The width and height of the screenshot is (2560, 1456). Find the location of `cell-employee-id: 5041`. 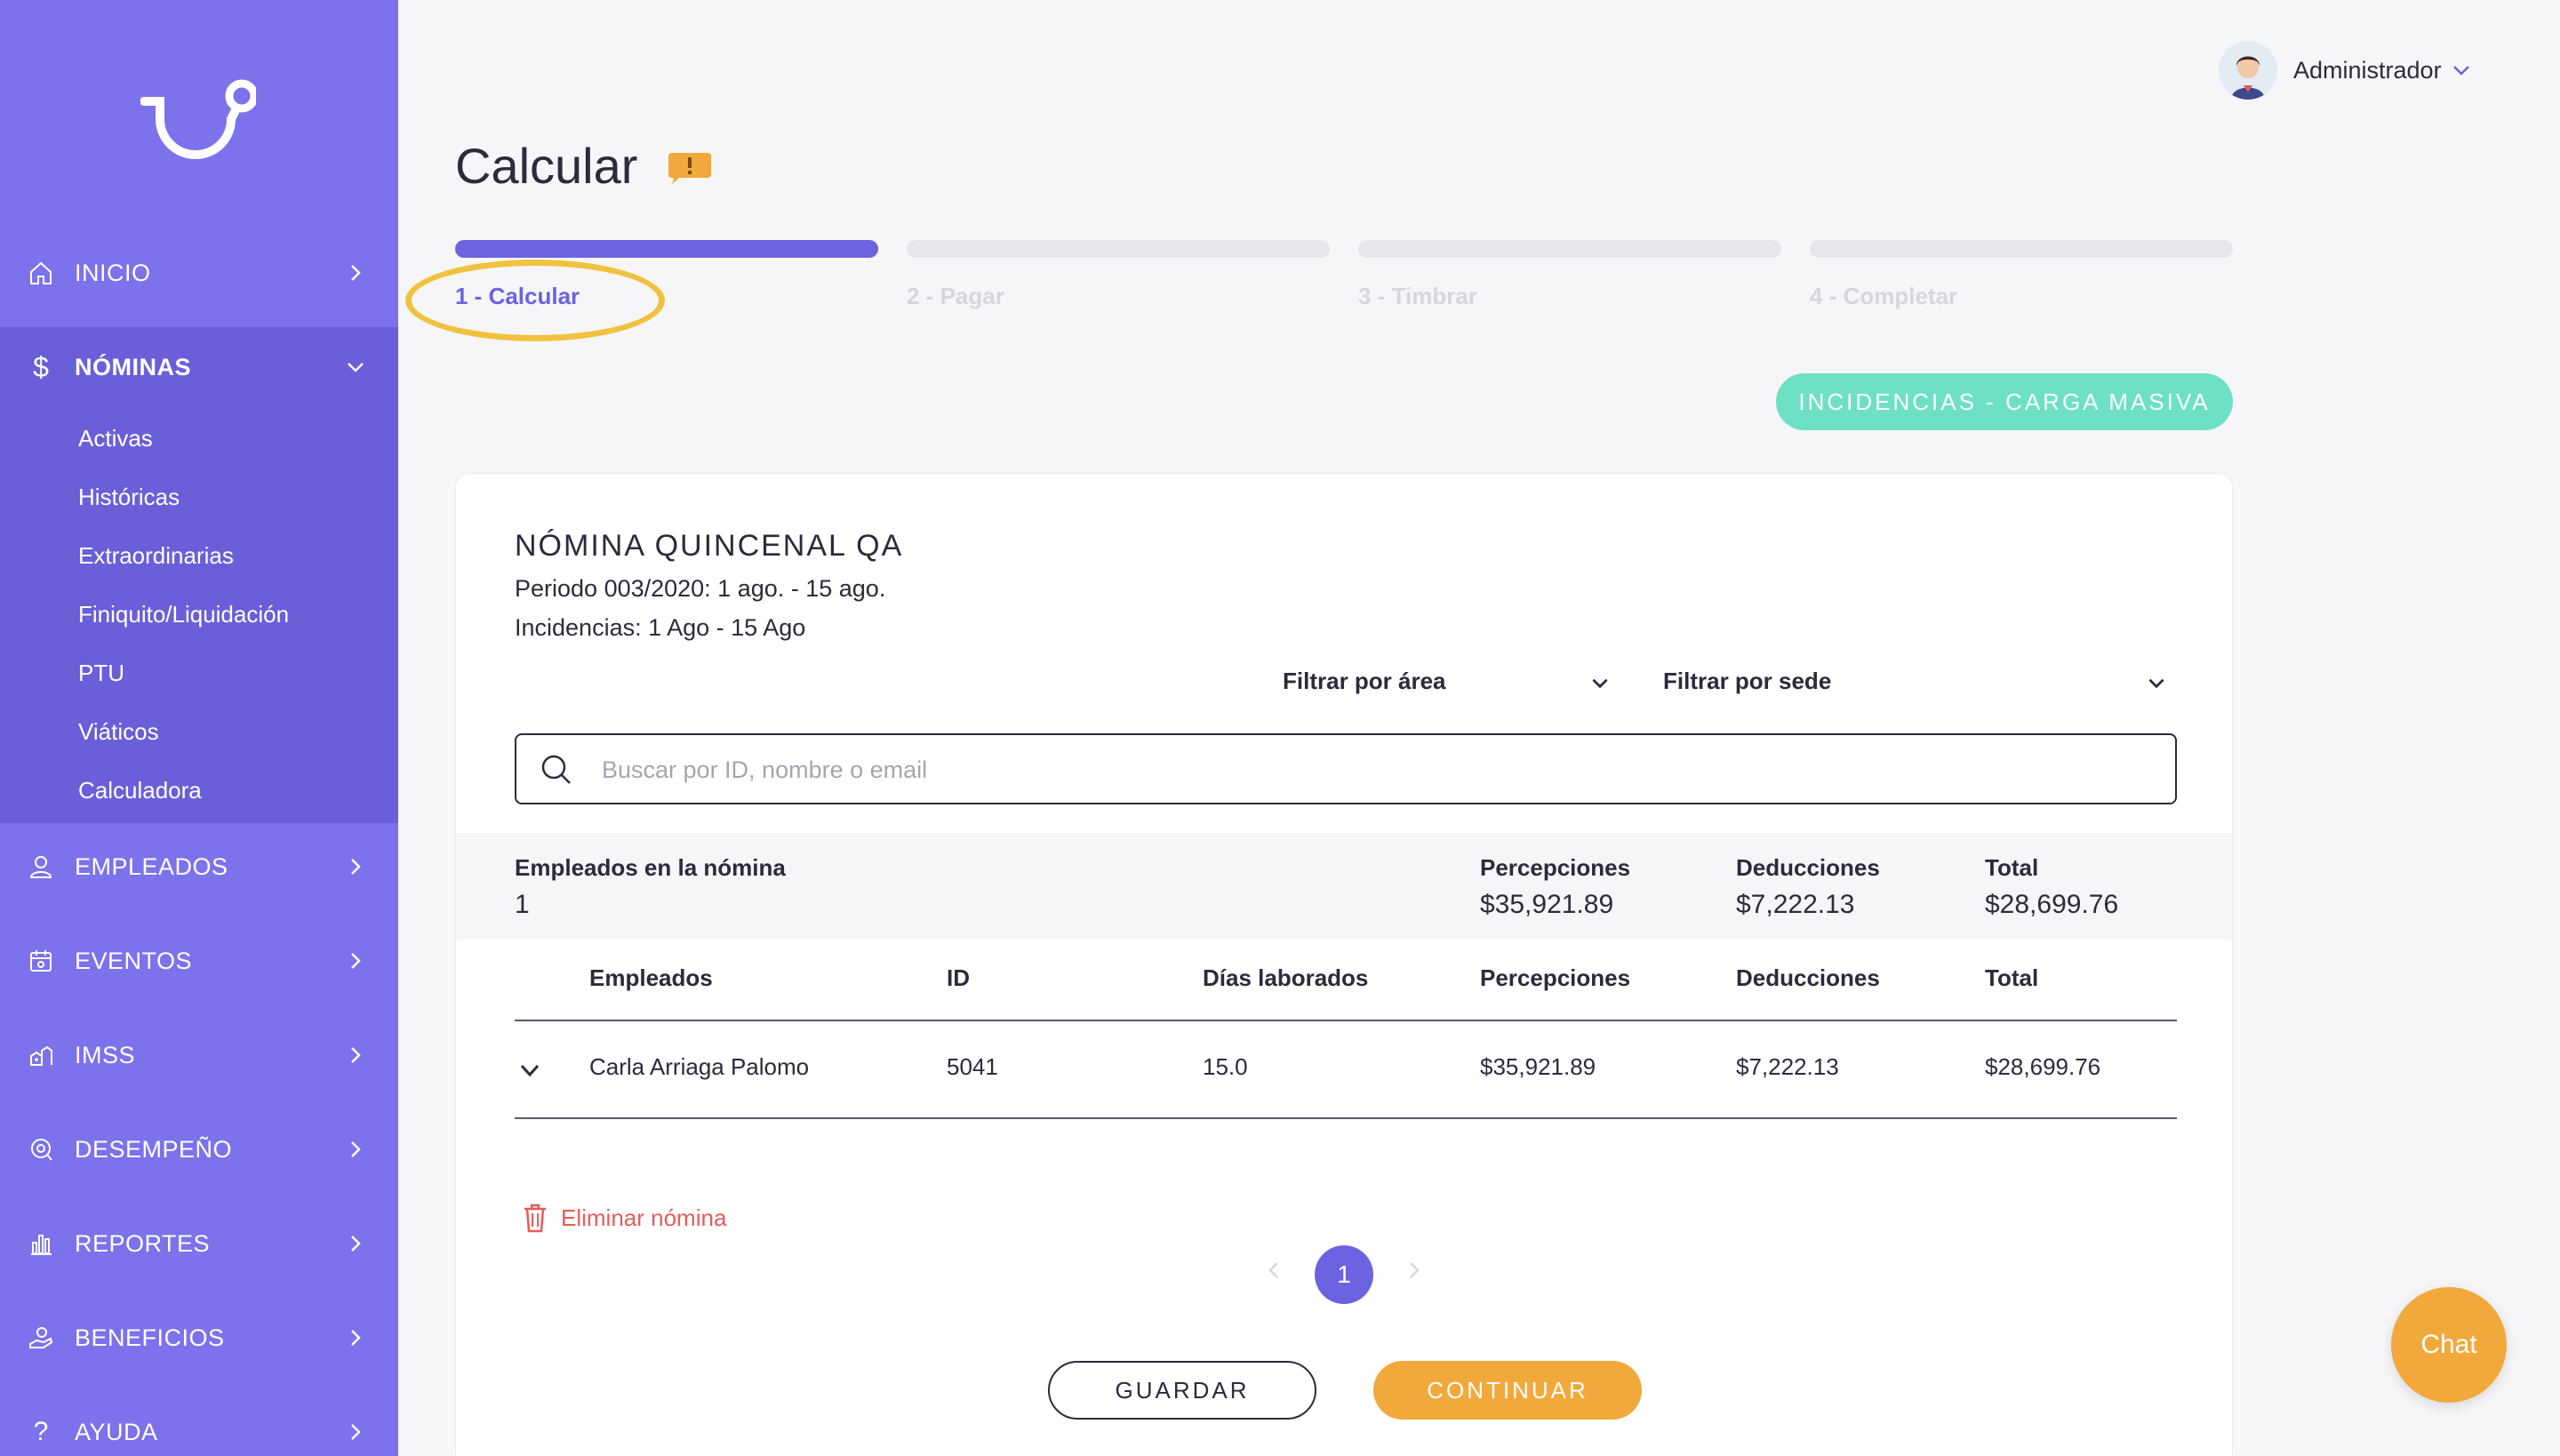

cell-employee-id: 5041 is located at coordinates (972, 1066).